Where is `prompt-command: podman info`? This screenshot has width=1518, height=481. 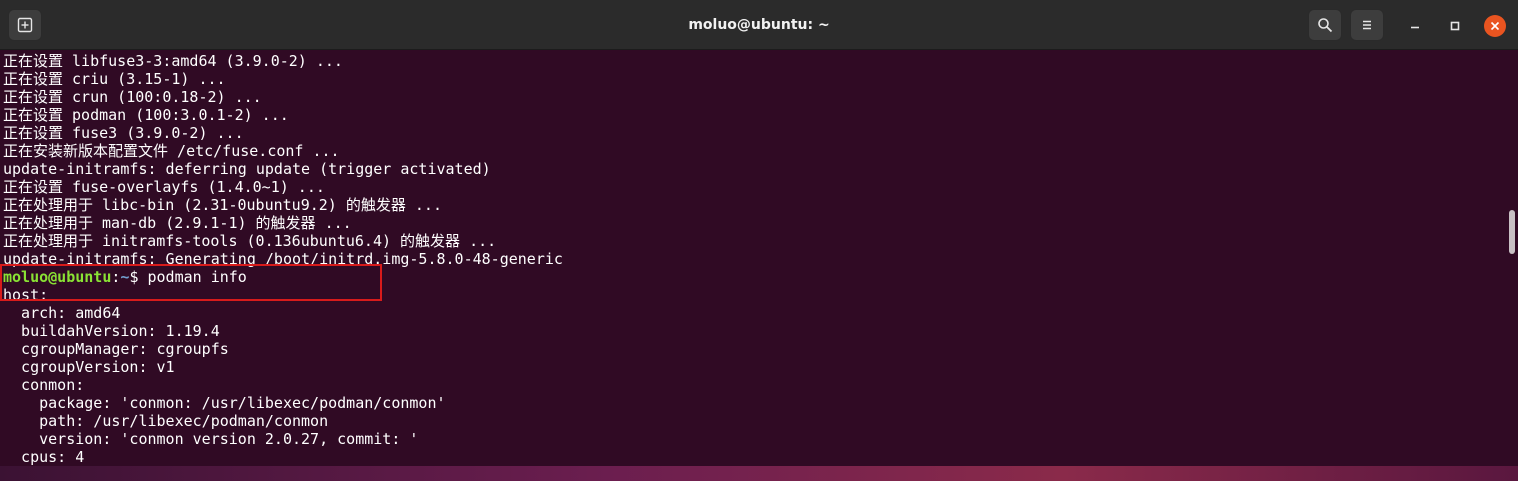
prompt-command: podman info is located at coordinates (197, 277).